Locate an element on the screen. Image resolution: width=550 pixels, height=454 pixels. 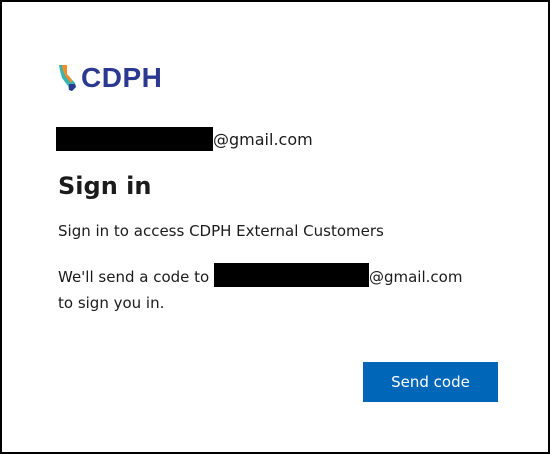
page-title: Sign in is located at coordinates (105, 186).